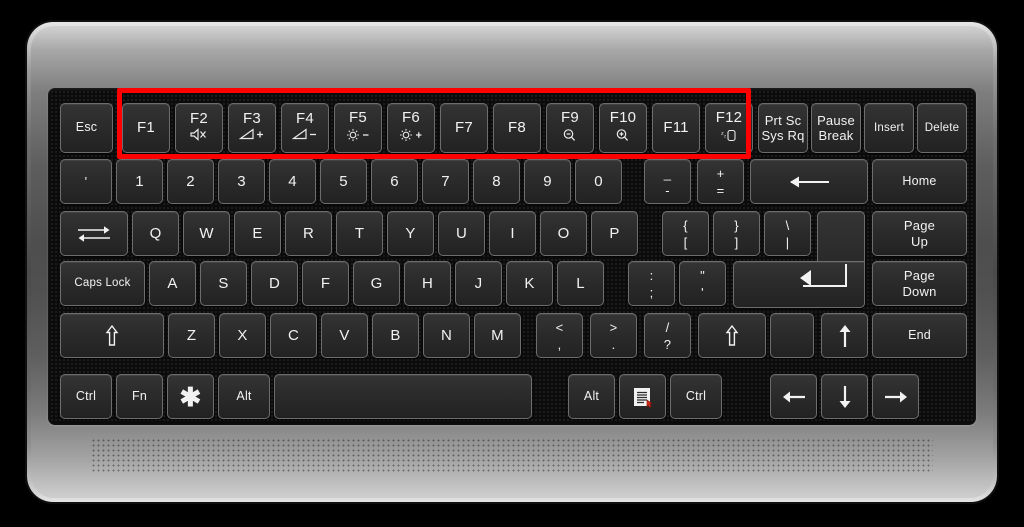 The height and width of the screenshot is (527, 1024). I want to click on key-backspace, so click(809, 181).